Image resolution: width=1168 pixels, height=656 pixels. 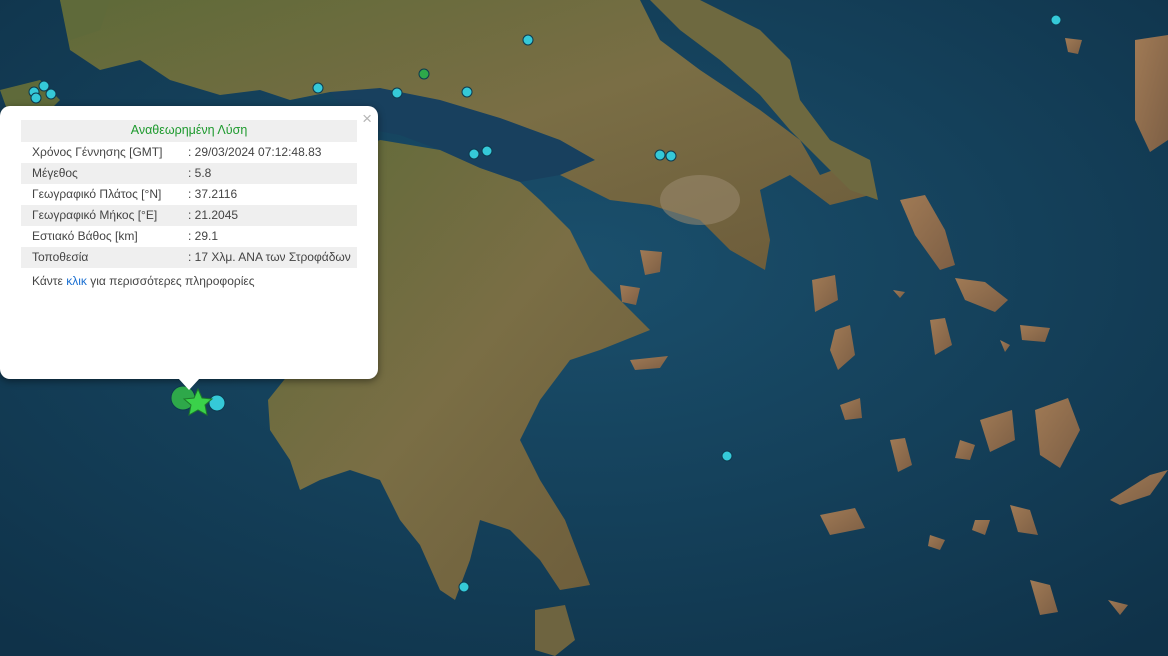 I want to click on latitude-label: Γεωγραφικό Πλάτος [°N], so click(x=97, y=194).